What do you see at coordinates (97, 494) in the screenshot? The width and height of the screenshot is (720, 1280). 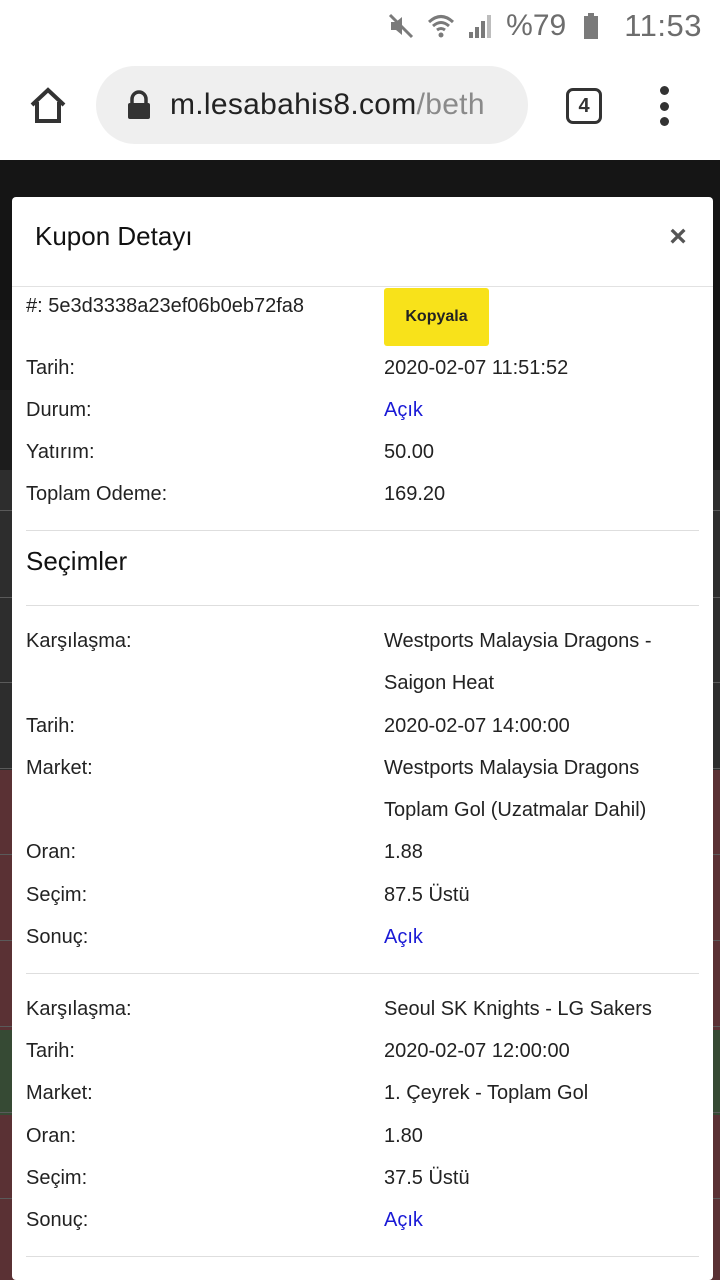 I see `coupon-payout-label: Toplam Odeme:` at bounding box center [97, 494].